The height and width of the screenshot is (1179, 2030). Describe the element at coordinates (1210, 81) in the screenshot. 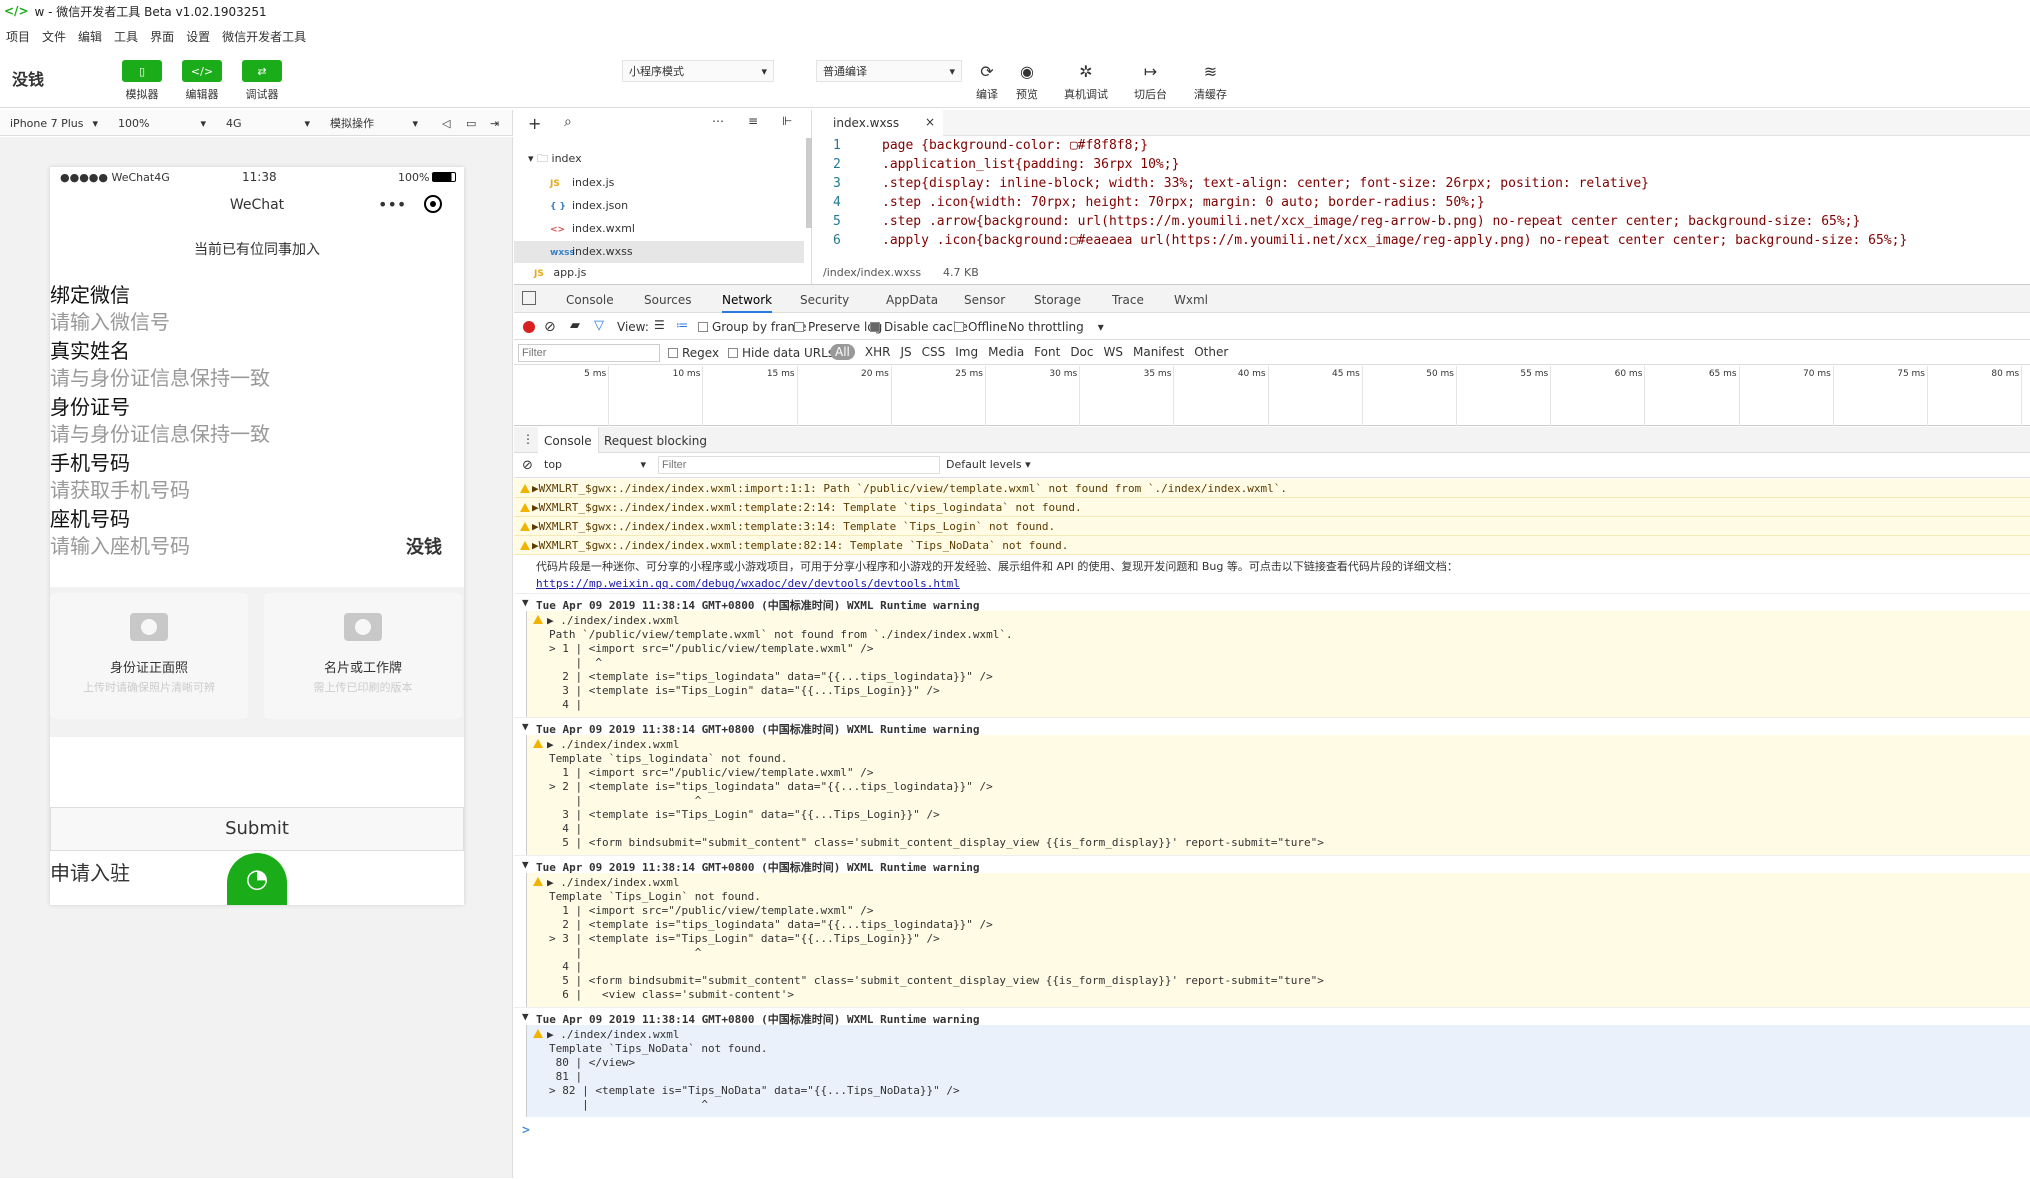

I see `clear-cache-button: ≋ 清缓存` at that location.